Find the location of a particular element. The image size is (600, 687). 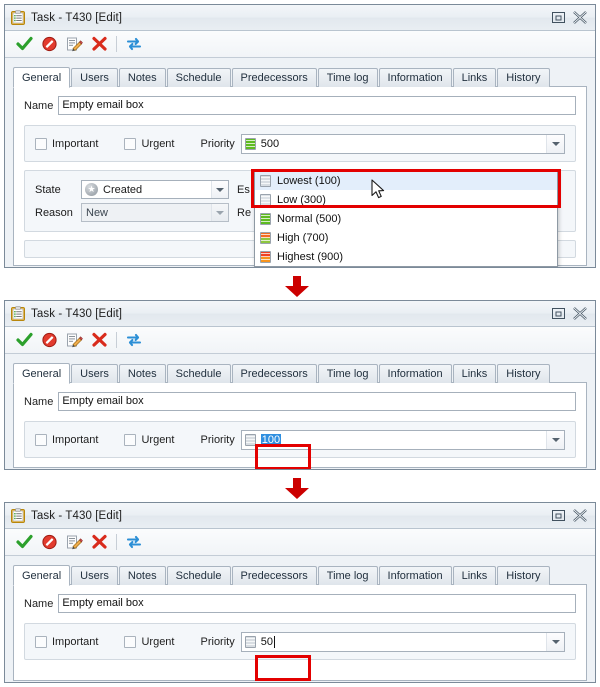

priority-value-text: 50 is located at coordinates (267, 642).